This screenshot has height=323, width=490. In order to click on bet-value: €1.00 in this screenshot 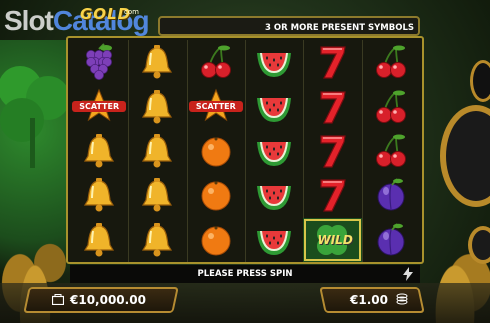, I will do `click(369, 300)`.